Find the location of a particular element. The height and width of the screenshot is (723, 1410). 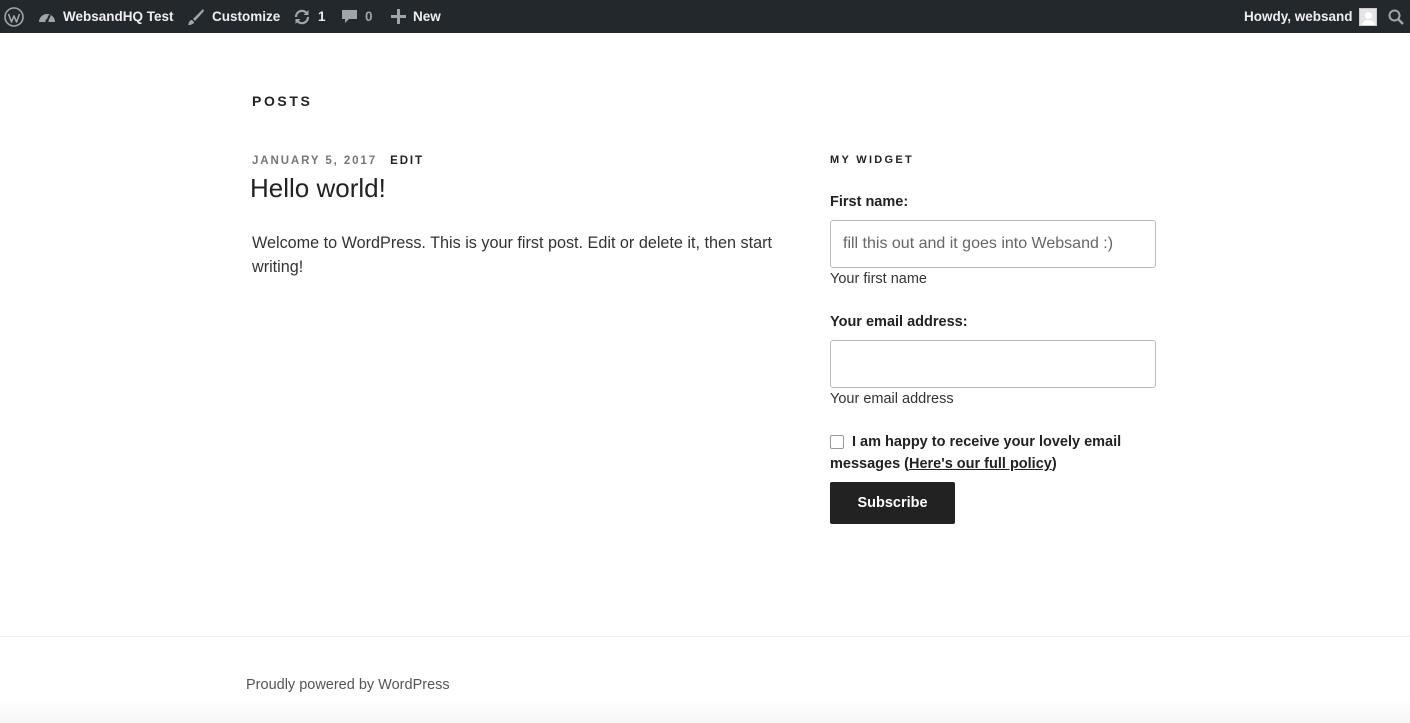

post-date-link: January 5, 2017 is located at coordinates (314, 161).